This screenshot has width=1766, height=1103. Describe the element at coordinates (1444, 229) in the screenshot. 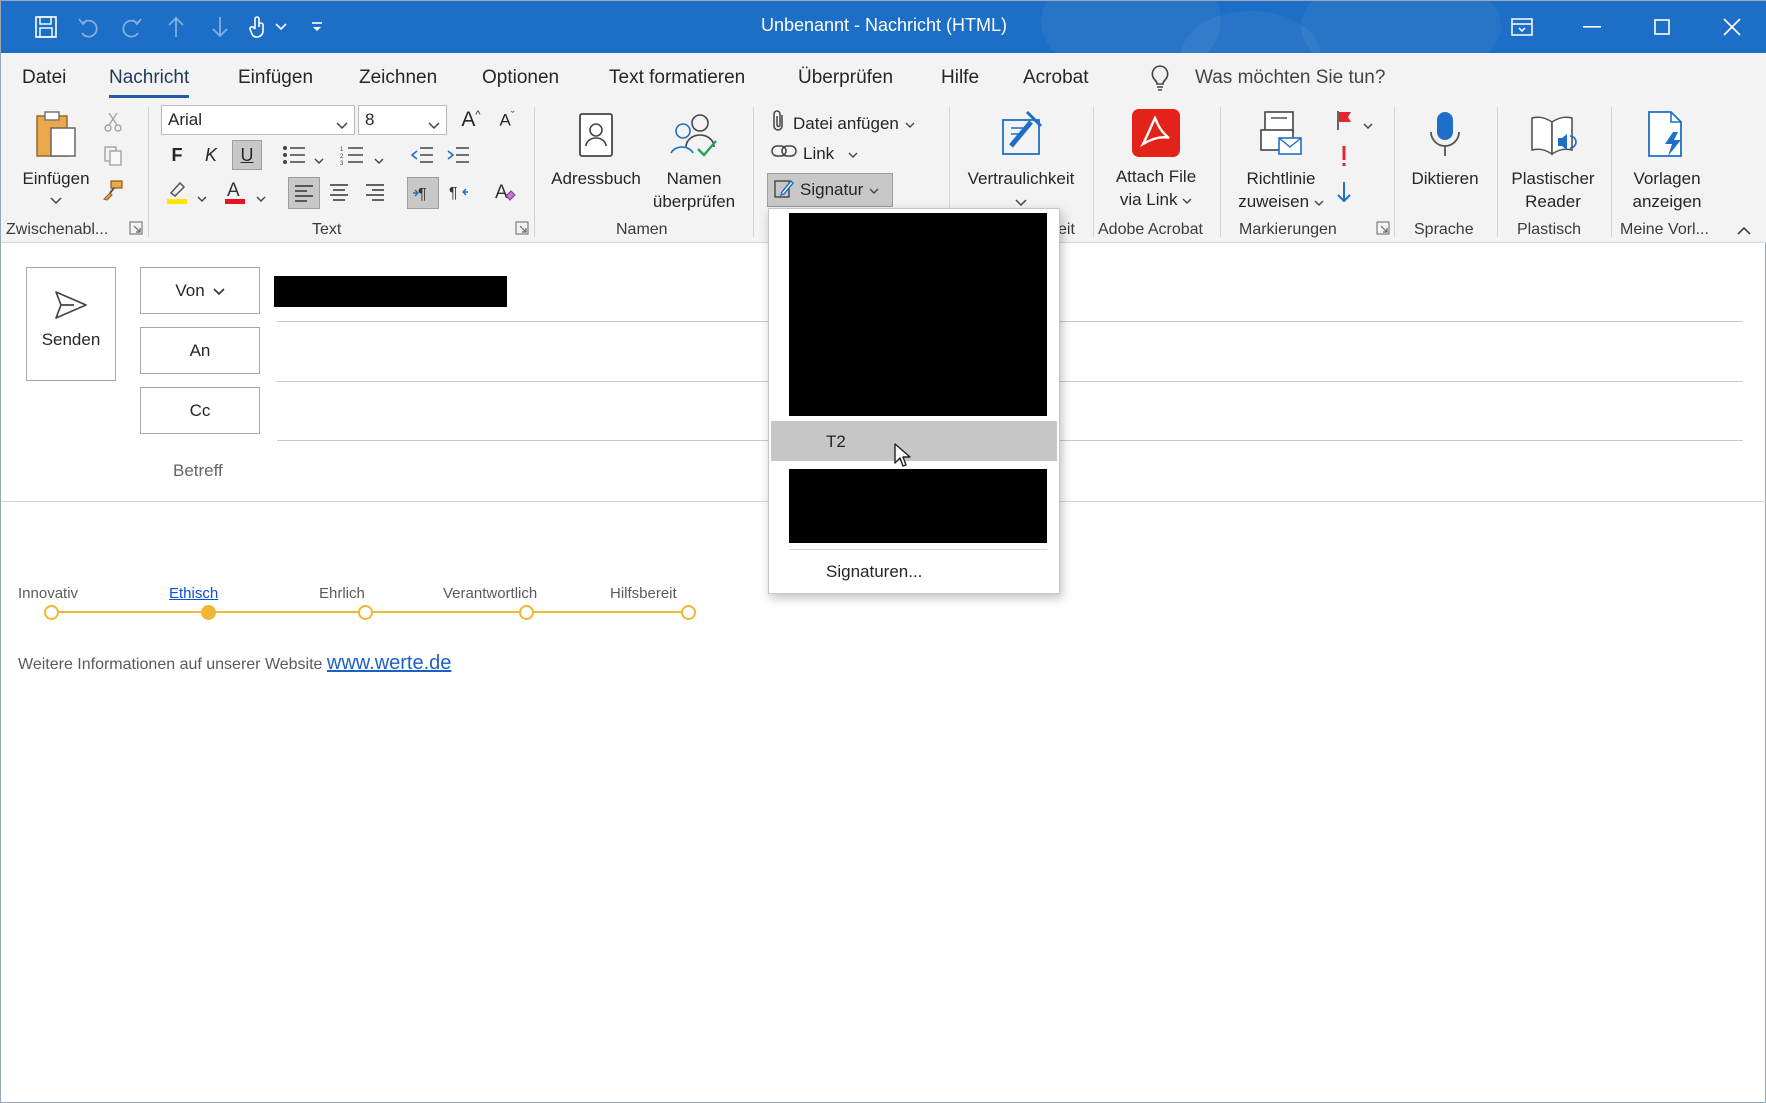

I see `group-label-voice: Sprache` at that location.